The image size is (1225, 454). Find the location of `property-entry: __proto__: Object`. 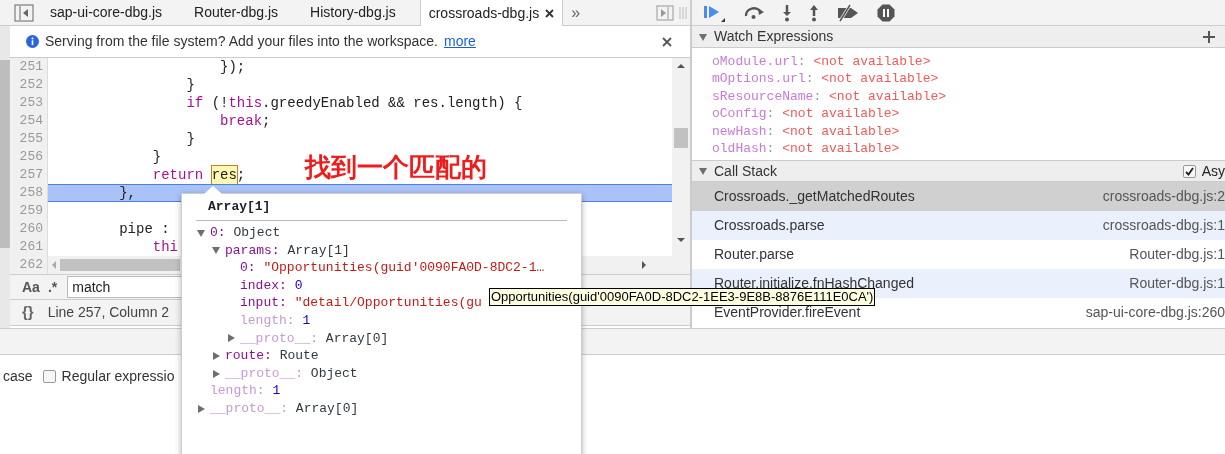

property-entry: __proto__: Object is located at coordinates (291, 373).